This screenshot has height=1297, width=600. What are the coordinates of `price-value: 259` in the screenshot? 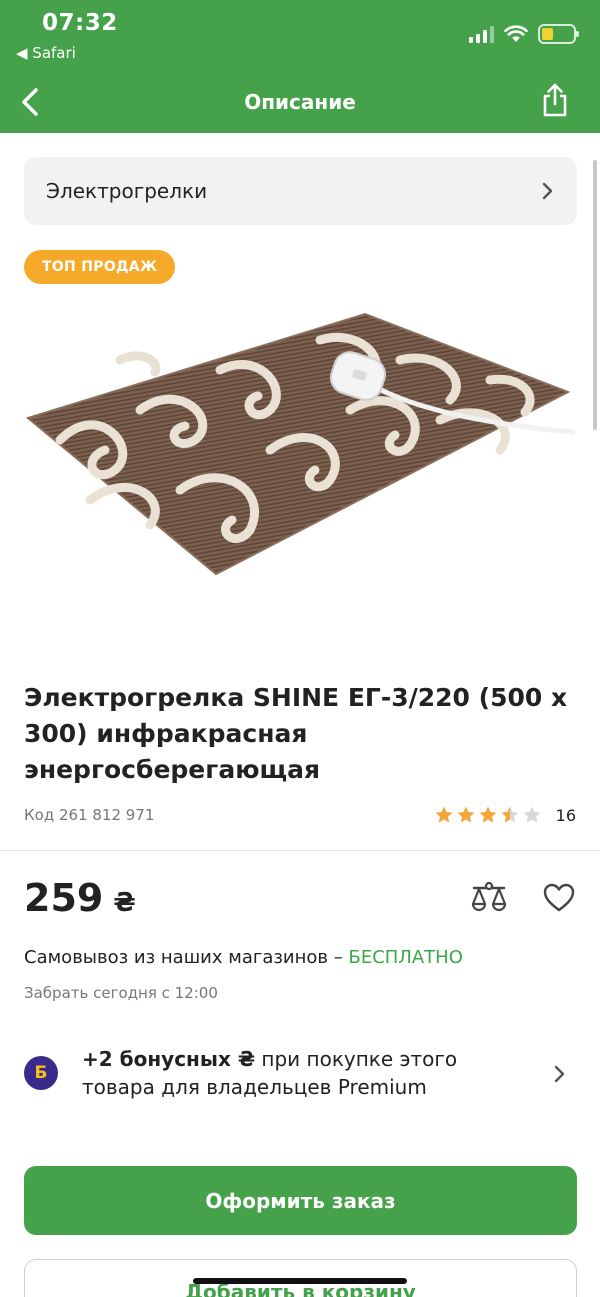 It's located at (64, 898).